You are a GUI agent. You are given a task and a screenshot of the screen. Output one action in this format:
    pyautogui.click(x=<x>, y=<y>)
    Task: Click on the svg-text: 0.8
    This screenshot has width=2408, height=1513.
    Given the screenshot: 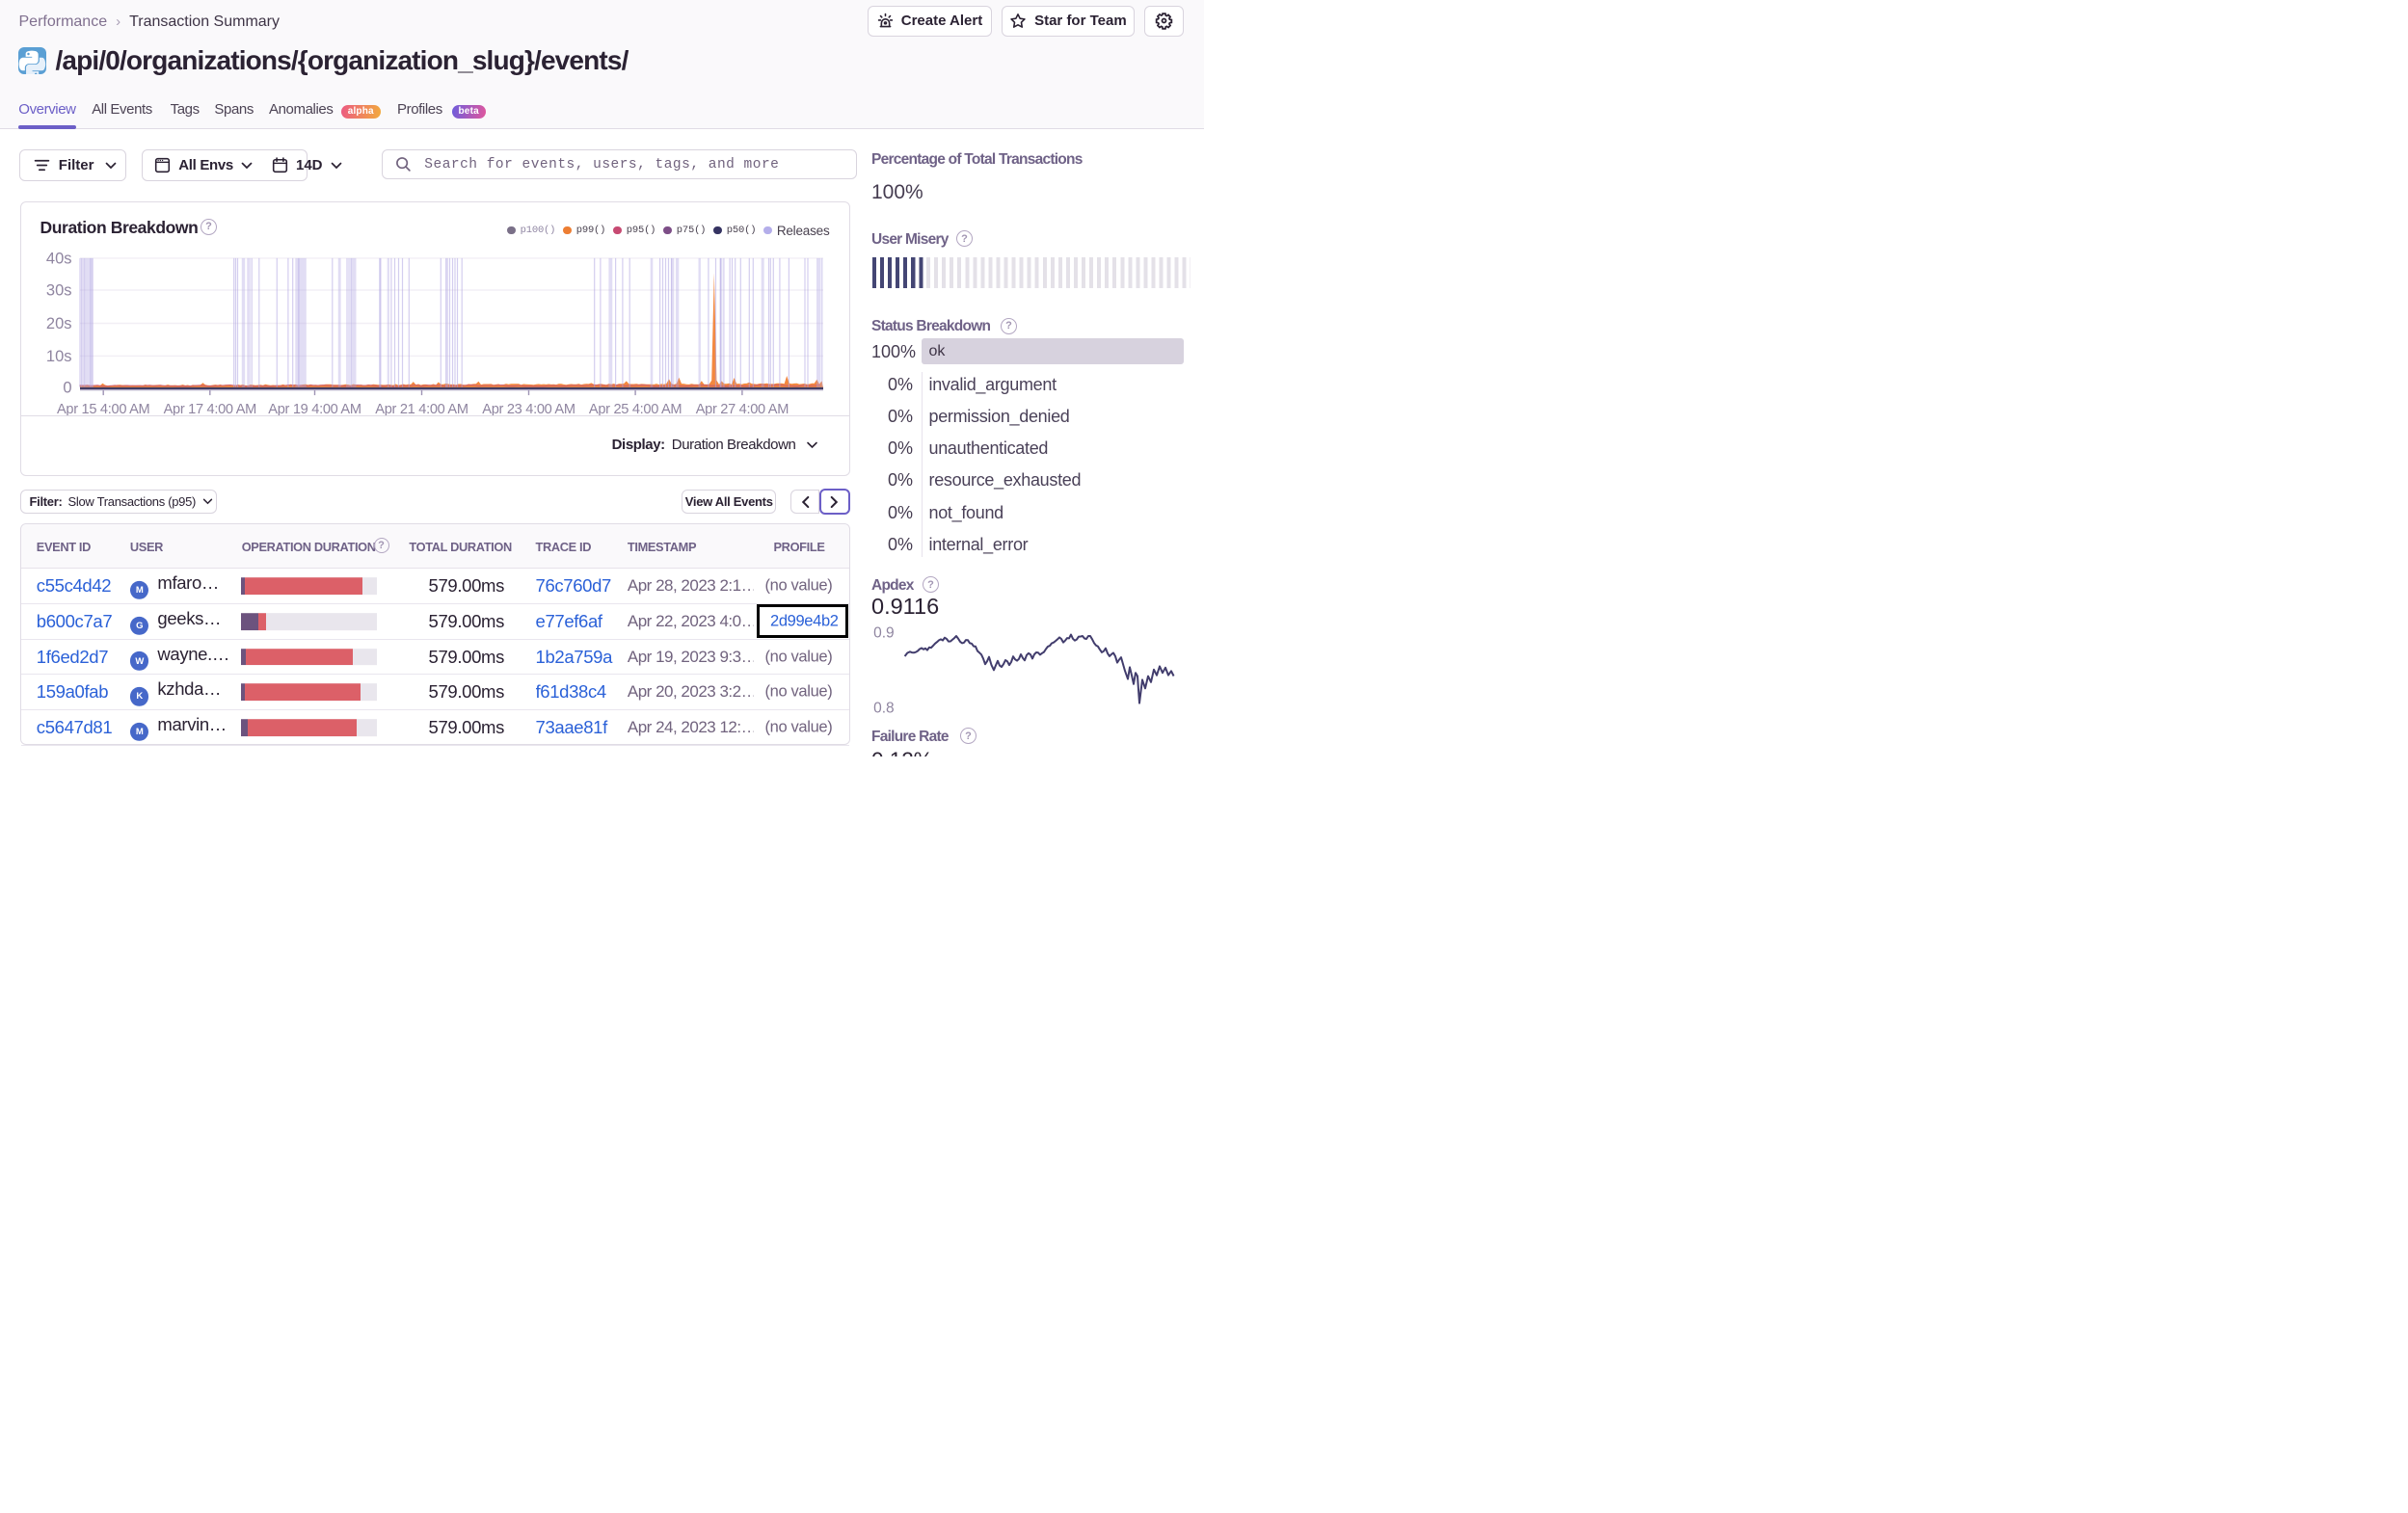 What is the action you would take?
    pyautogui.click(x=884, y=709)
    